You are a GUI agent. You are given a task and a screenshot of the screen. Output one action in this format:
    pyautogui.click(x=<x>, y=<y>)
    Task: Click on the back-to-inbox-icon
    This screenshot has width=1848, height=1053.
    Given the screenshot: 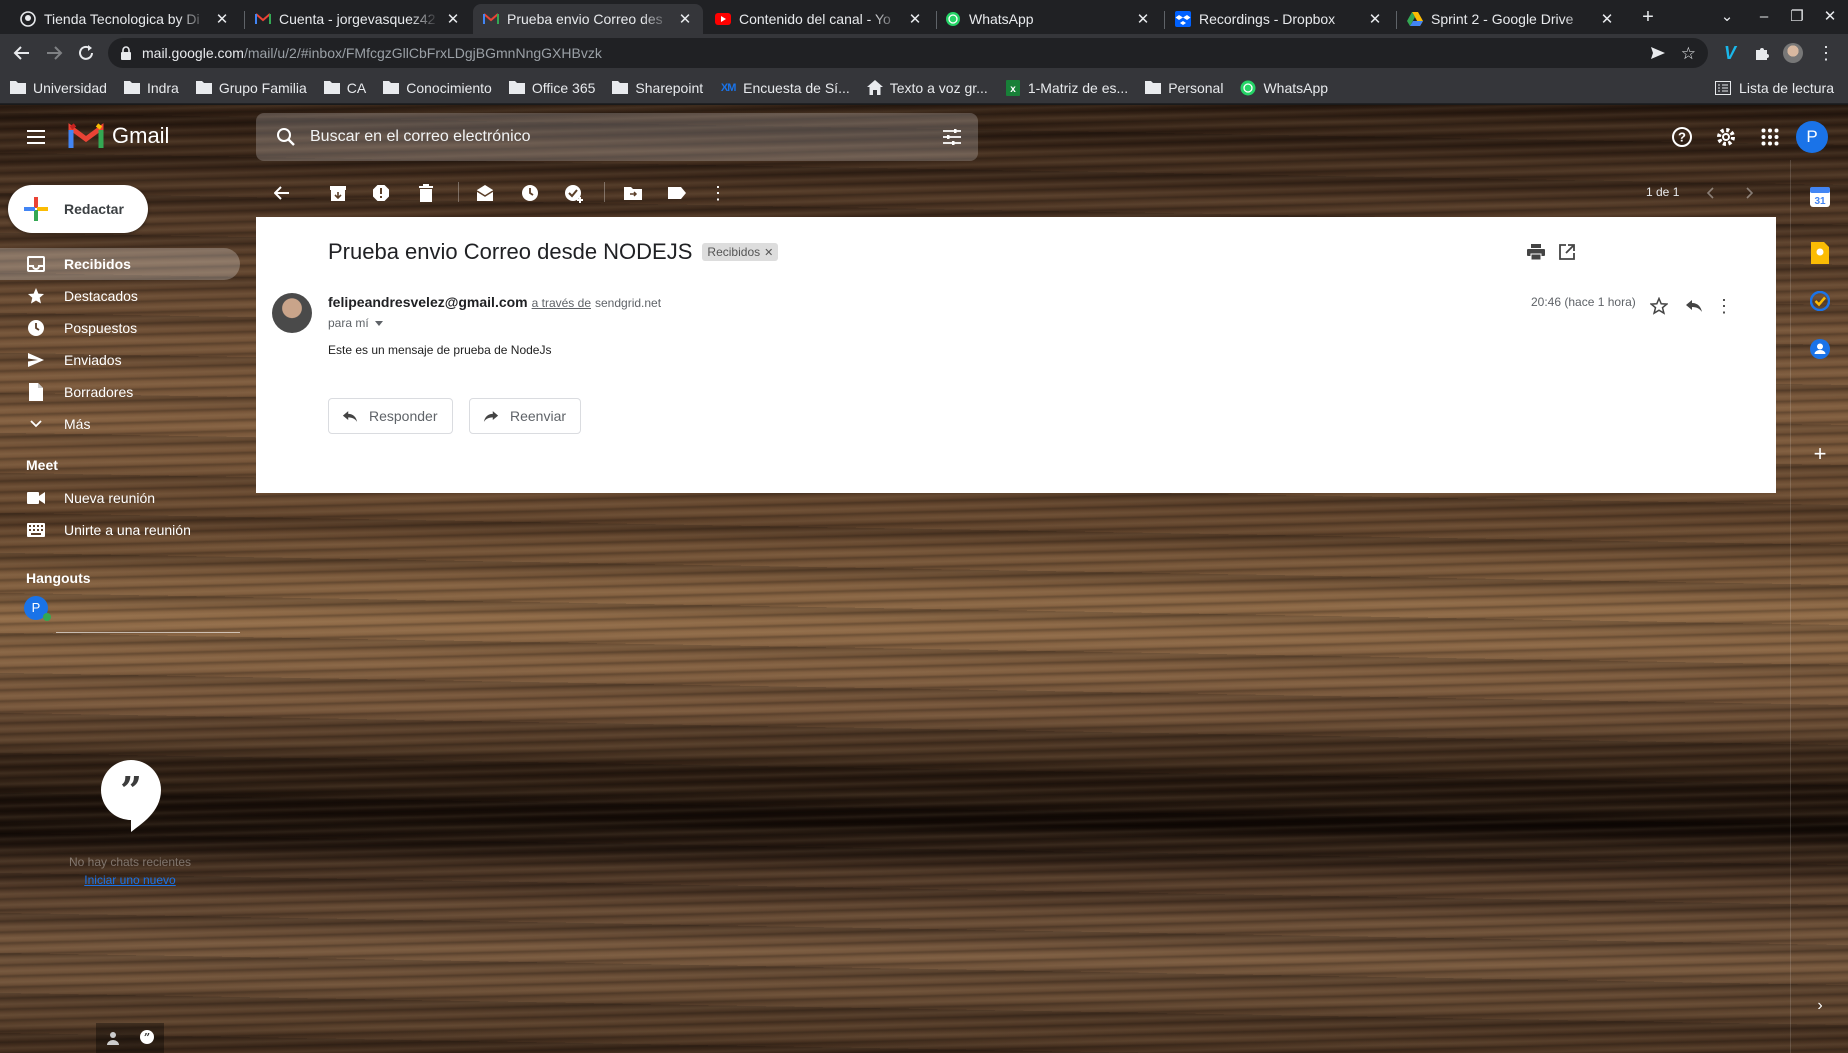 What is the action you would take?
    pyautogui.click(x=282, y=193)
    